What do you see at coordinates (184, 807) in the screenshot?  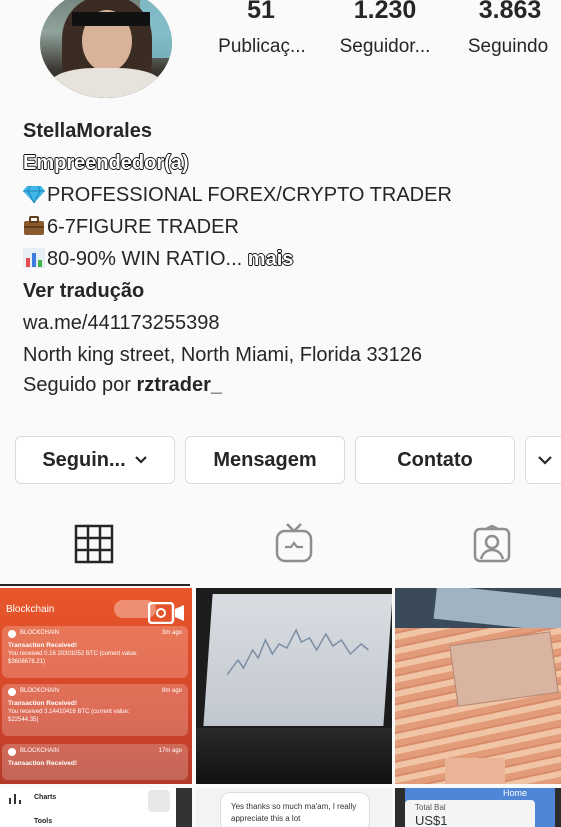 I see `phone-edge` at bounding box center [184, 807].